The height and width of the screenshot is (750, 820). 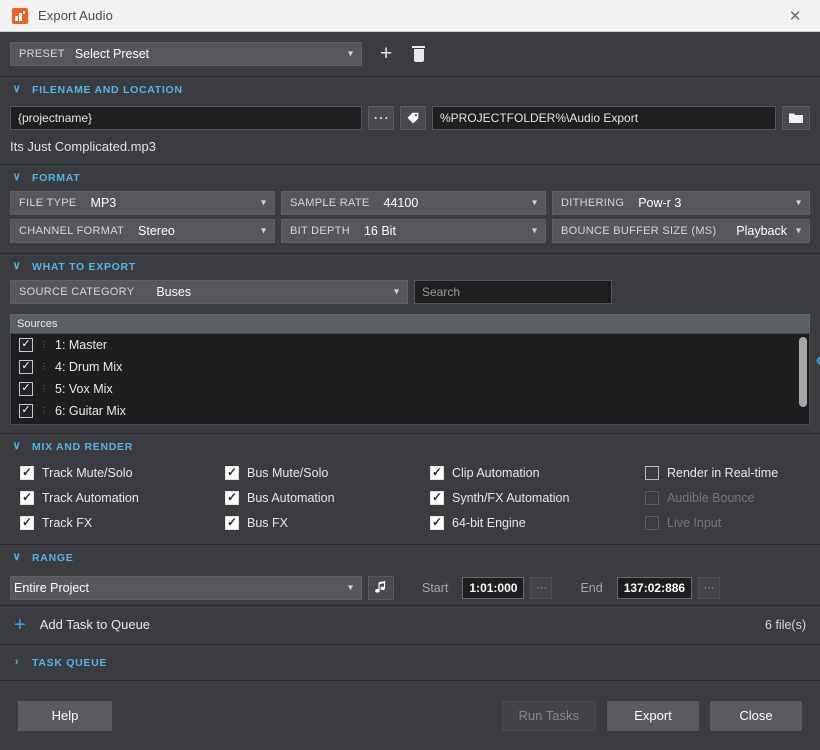 What do you see at coordinates (67, 522) in the screenshot?
I see `option-label: Track FX` at bounding box center [67, 522].